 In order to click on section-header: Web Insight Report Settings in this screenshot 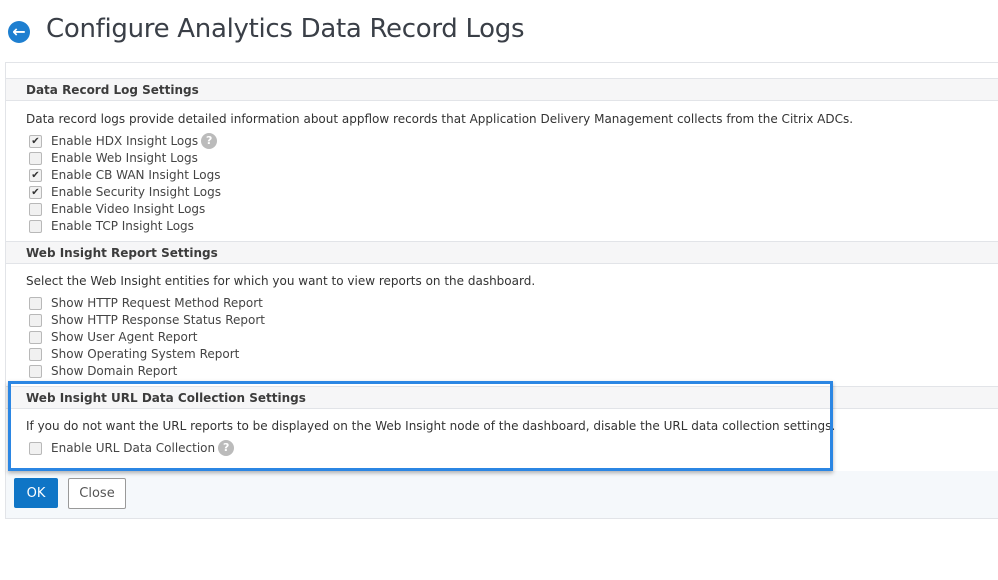, I will do `click(502, 252)`.